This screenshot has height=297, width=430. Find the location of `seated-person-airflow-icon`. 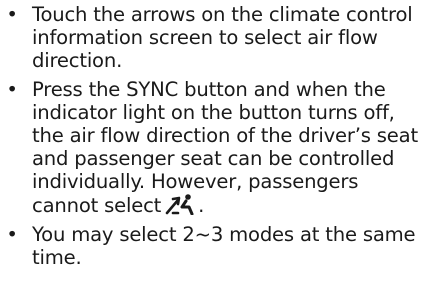

seated-person-airflow-icon is located at coordinates (181, 204).